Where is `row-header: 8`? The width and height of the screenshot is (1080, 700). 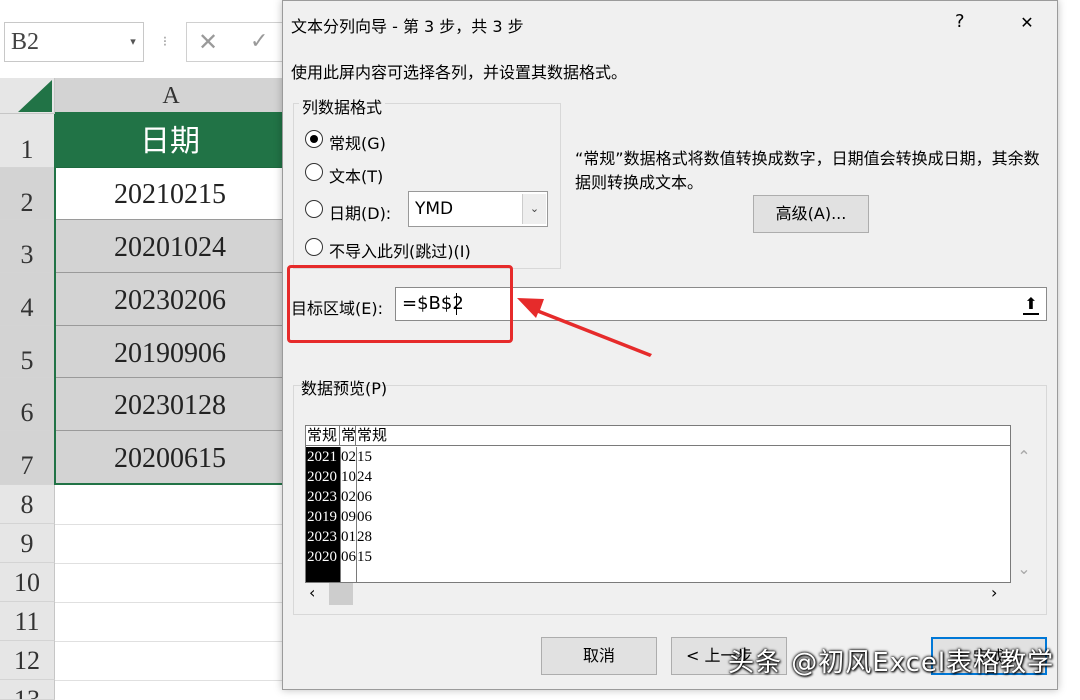
row-header: 8 is located at coordinates (27, 504).